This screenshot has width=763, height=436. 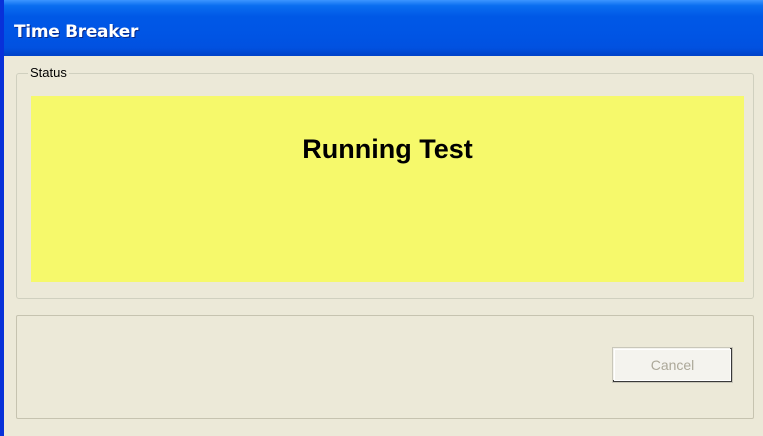 I want to click on cancel-button: Cancel, so click(x=672, y=365).